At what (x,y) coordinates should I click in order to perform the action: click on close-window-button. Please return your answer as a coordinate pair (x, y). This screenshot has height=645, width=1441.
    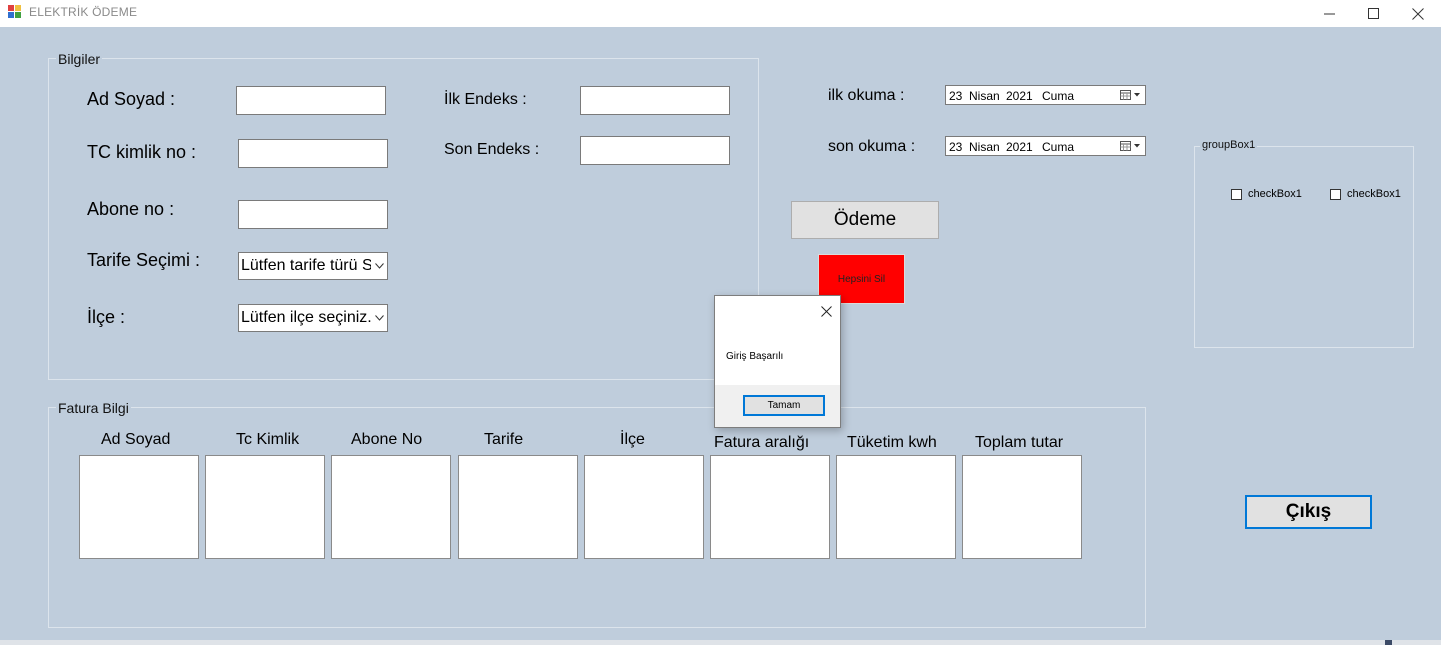
    Looking at the image, I should click on (1418, 13).